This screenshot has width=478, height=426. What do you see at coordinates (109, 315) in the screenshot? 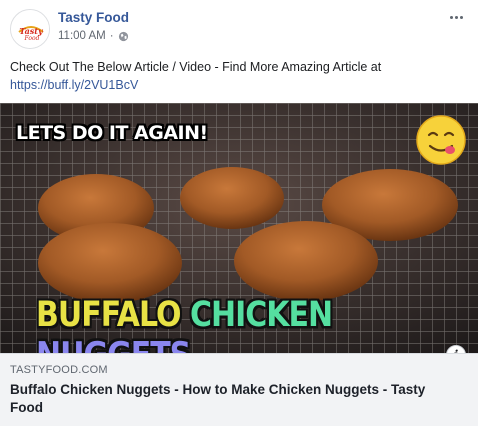
I see `overlay-word-buffalo: BUFFALO` at bounding box center [109, 315].